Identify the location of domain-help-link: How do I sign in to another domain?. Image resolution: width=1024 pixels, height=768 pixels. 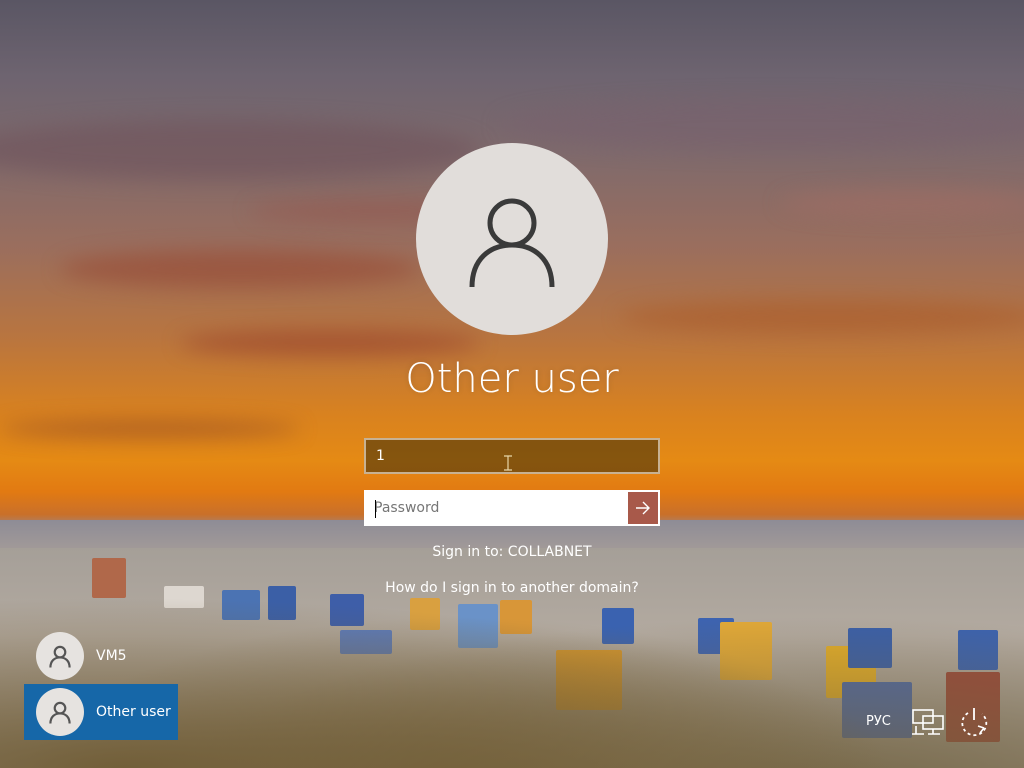
(512, 588).